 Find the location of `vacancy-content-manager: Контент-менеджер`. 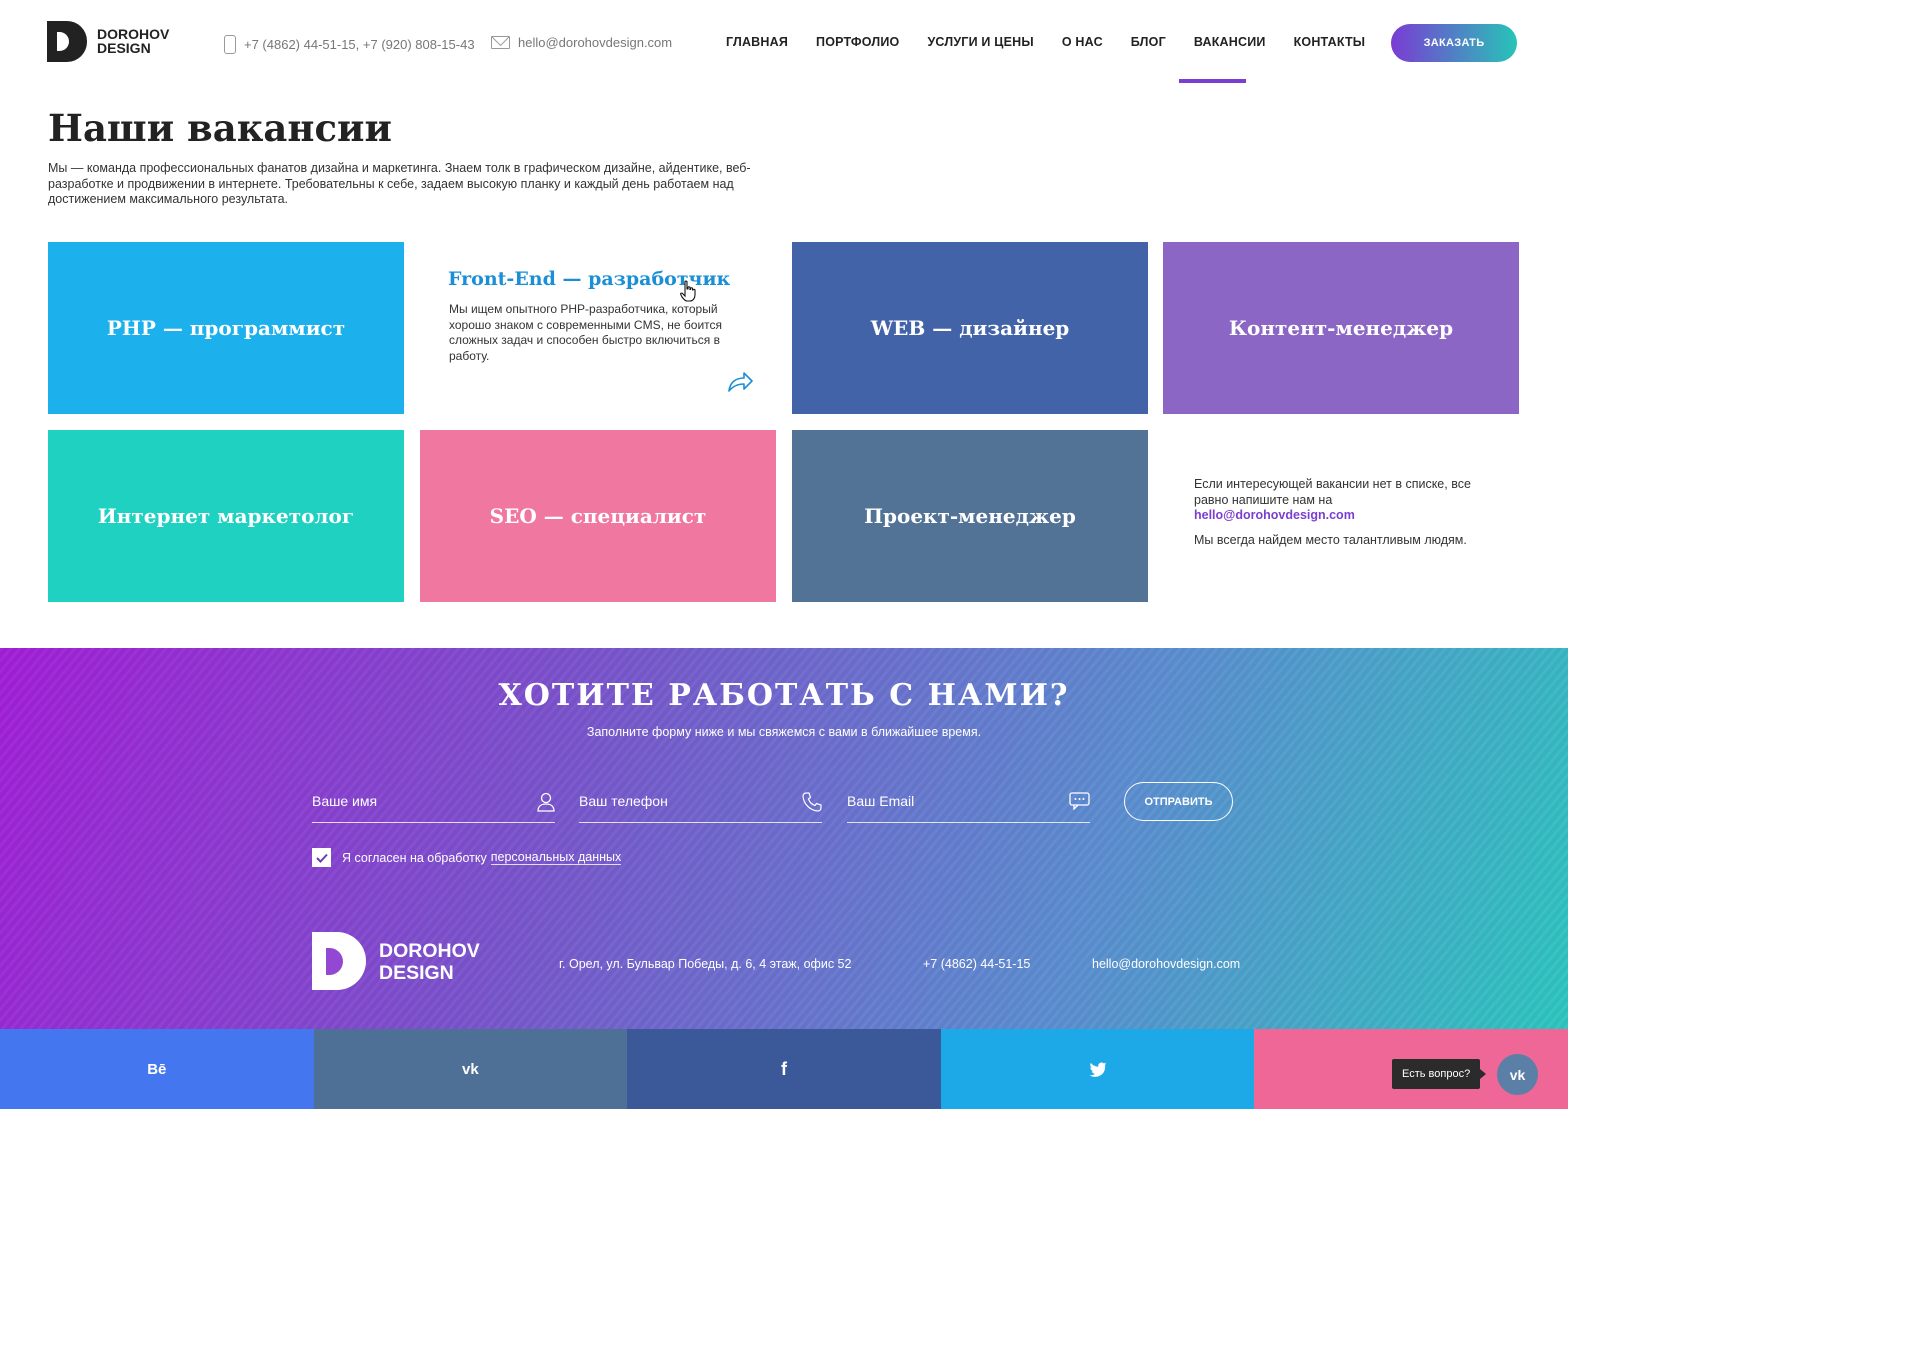

vacancy-content-manager: Контент-менеджер is located at coordinates (1341, 328).